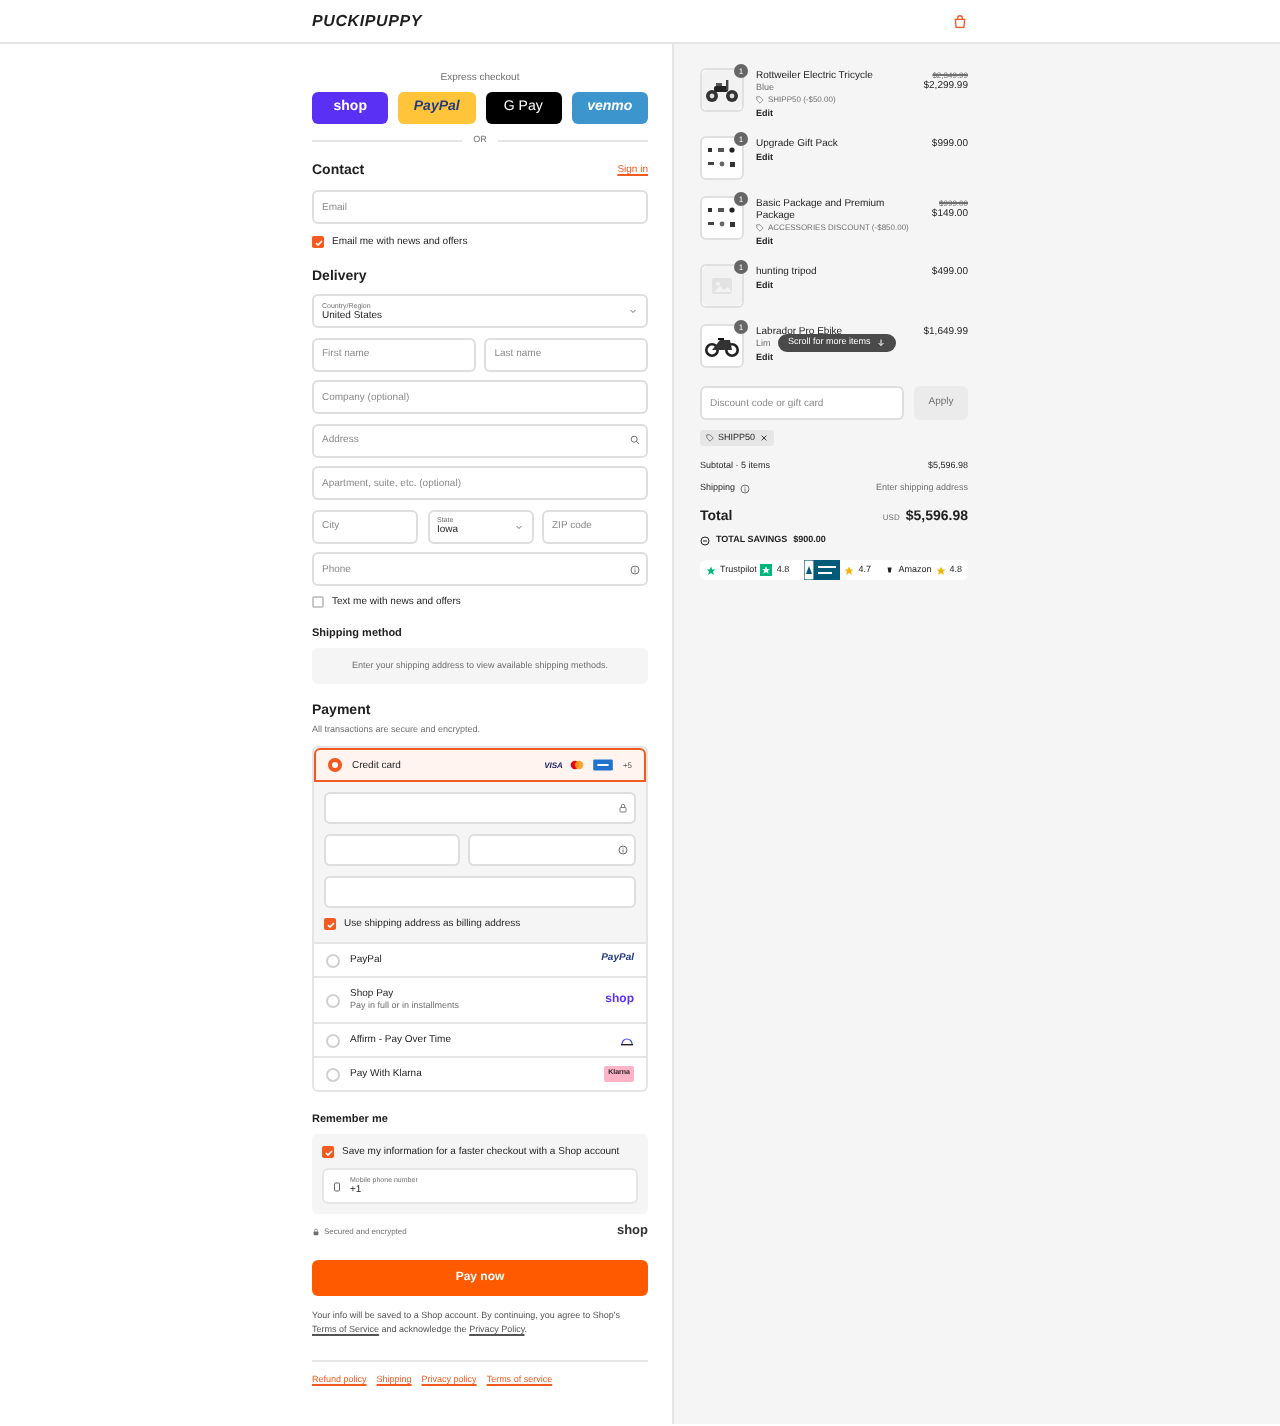  What do you see at coordinates (367, 21) in the screenshot?
I see `logo: PUCKIPUPPY` at bounding box center [367, 21].